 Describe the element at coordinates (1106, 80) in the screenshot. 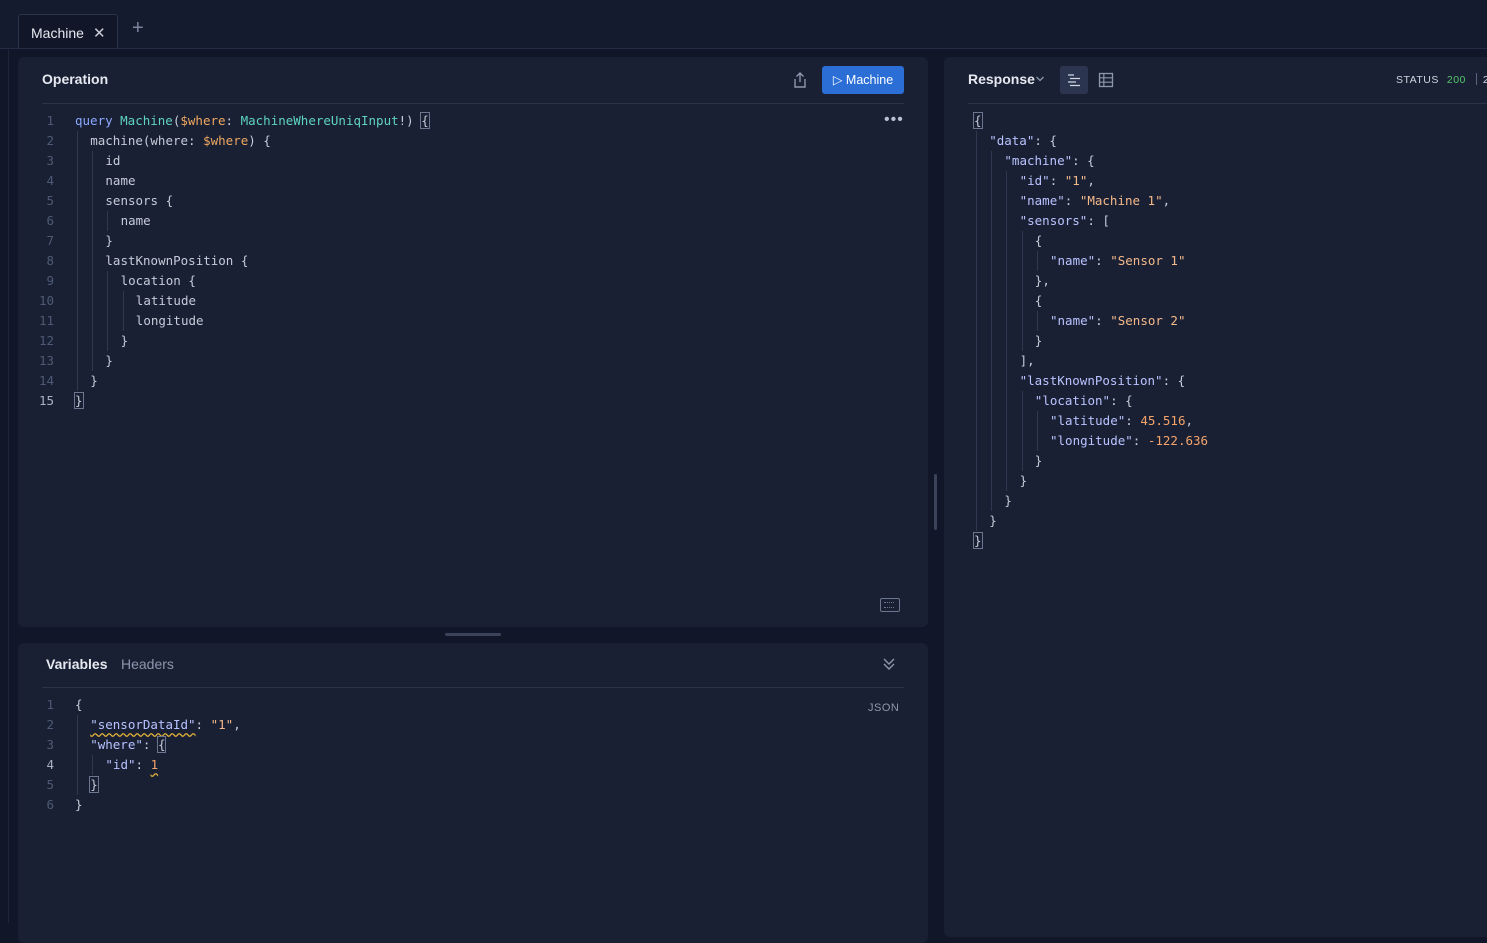

I see `table-view-icon` at that location.